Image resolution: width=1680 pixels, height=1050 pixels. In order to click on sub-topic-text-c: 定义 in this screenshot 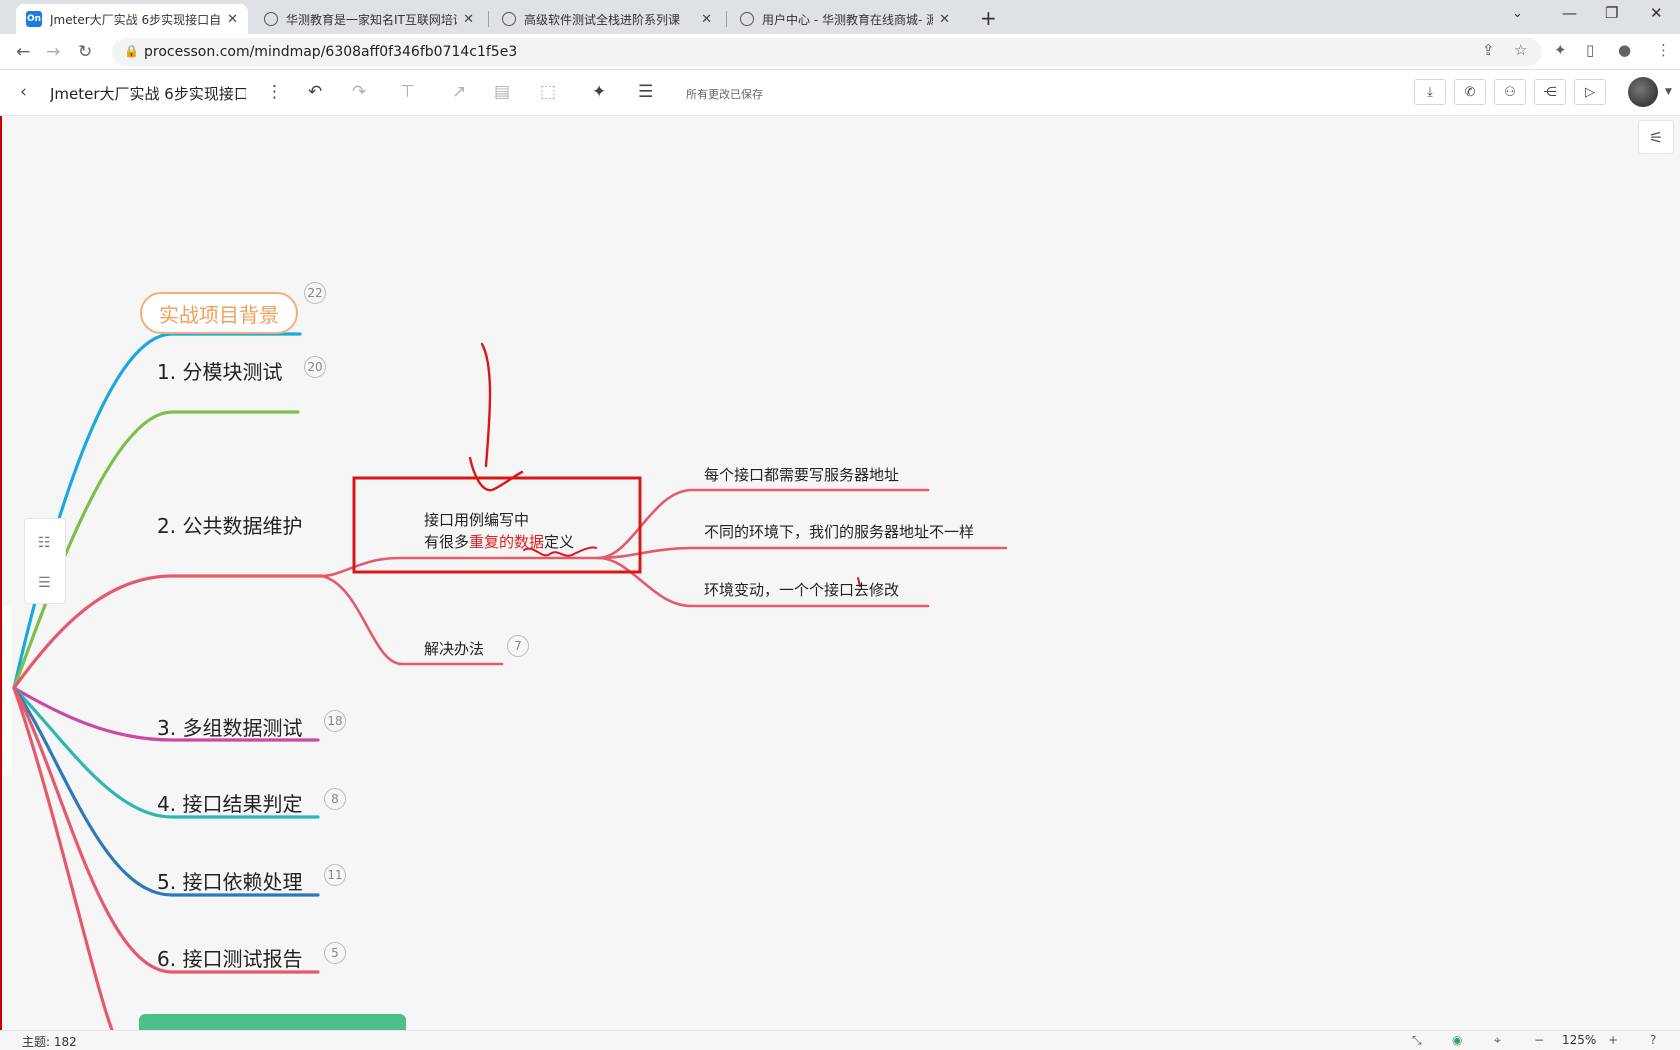, I will do `click(559, 542)`.